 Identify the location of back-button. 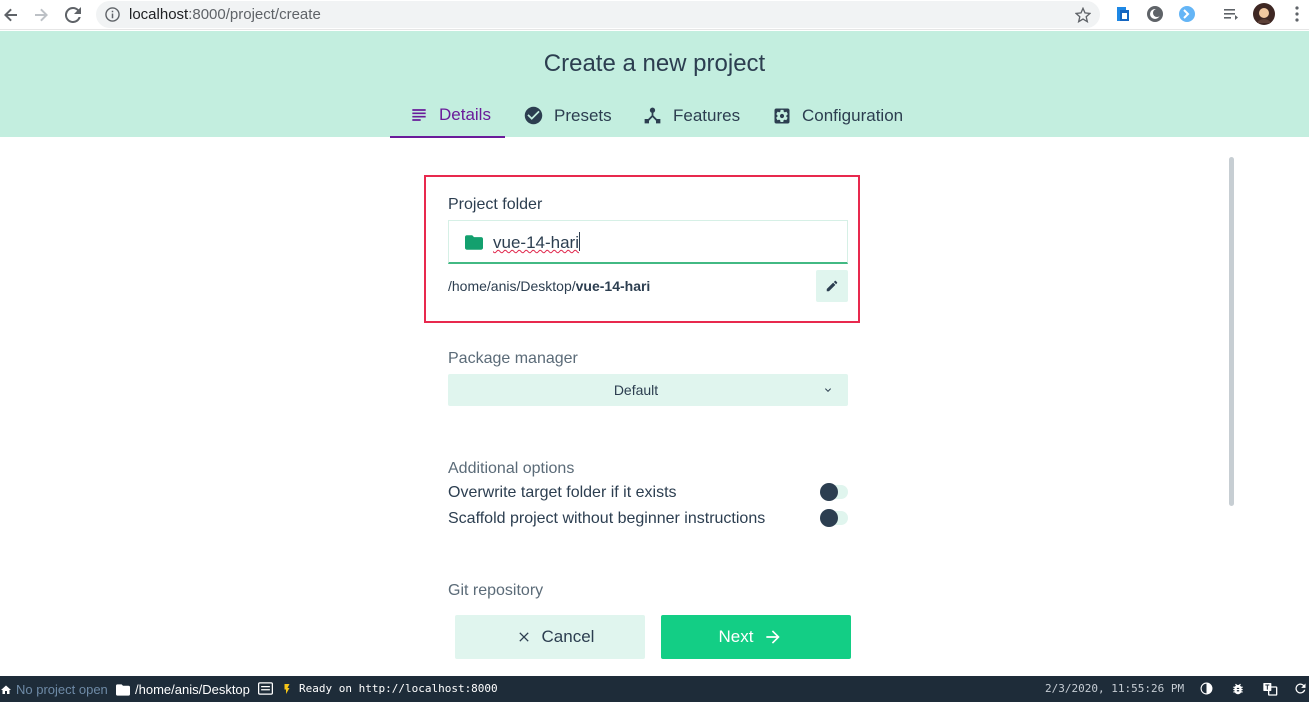
(11, 15).